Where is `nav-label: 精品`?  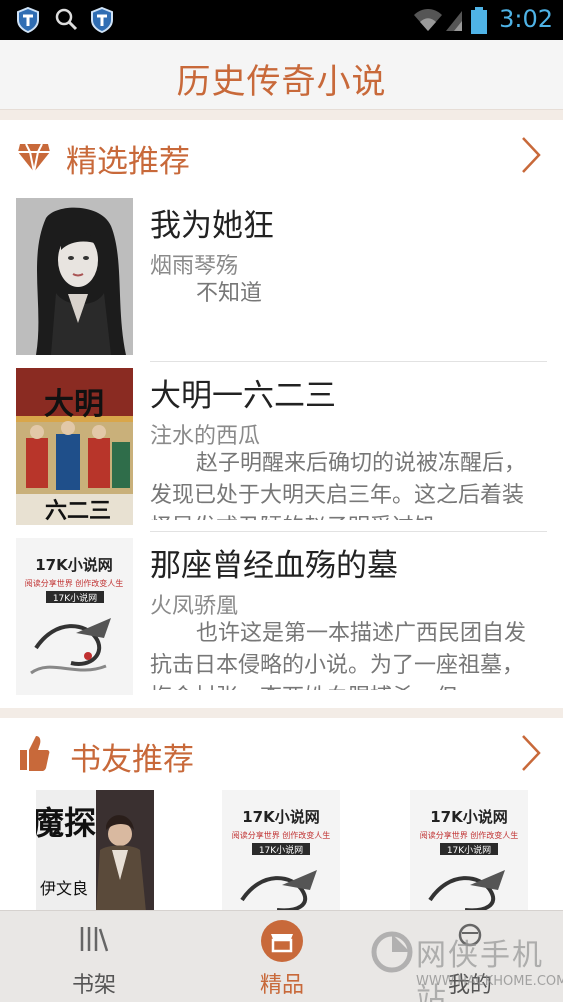
nav-label: 精品 is located at coordinates (281, 985).